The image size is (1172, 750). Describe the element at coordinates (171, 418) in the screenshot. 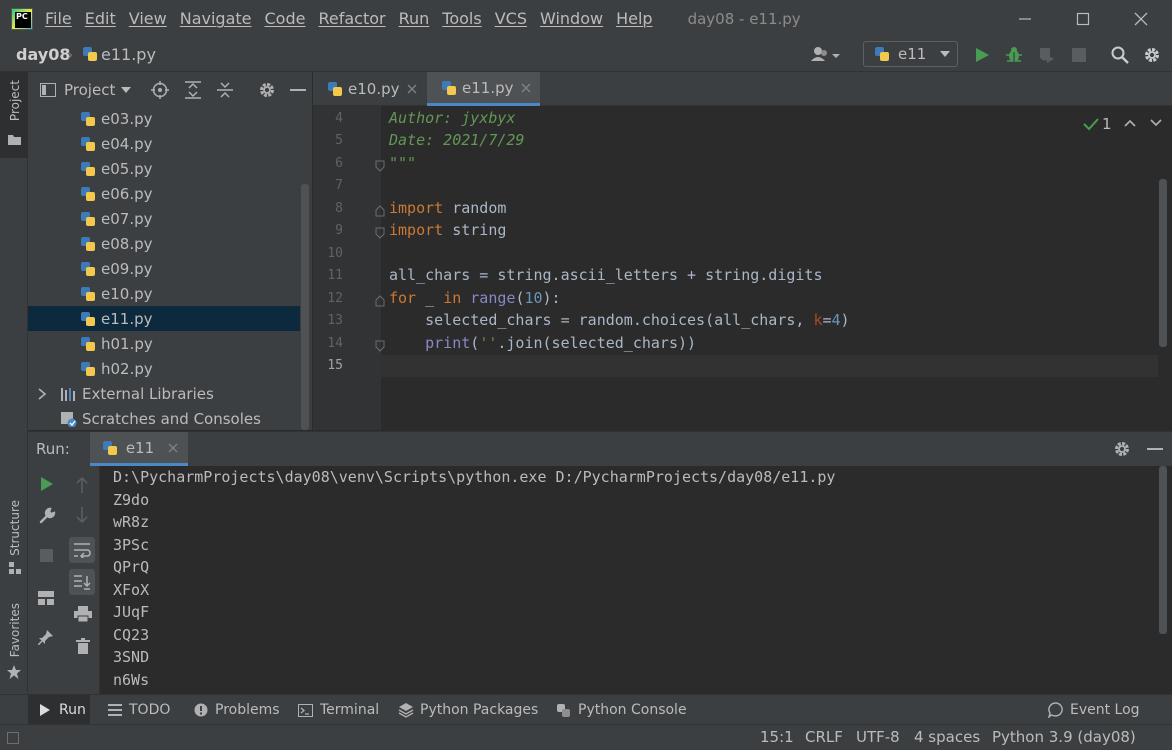

I see `tree-scratches-label: Scratches and Consoles` at that location.